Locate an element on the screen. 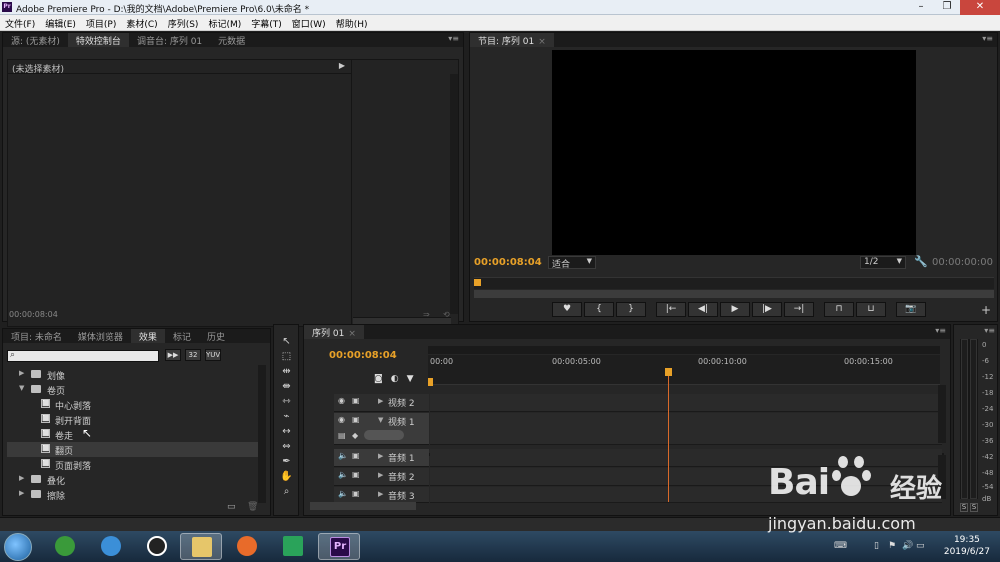  menu-window: 窗口(W) is located at coordinates (309, 22).